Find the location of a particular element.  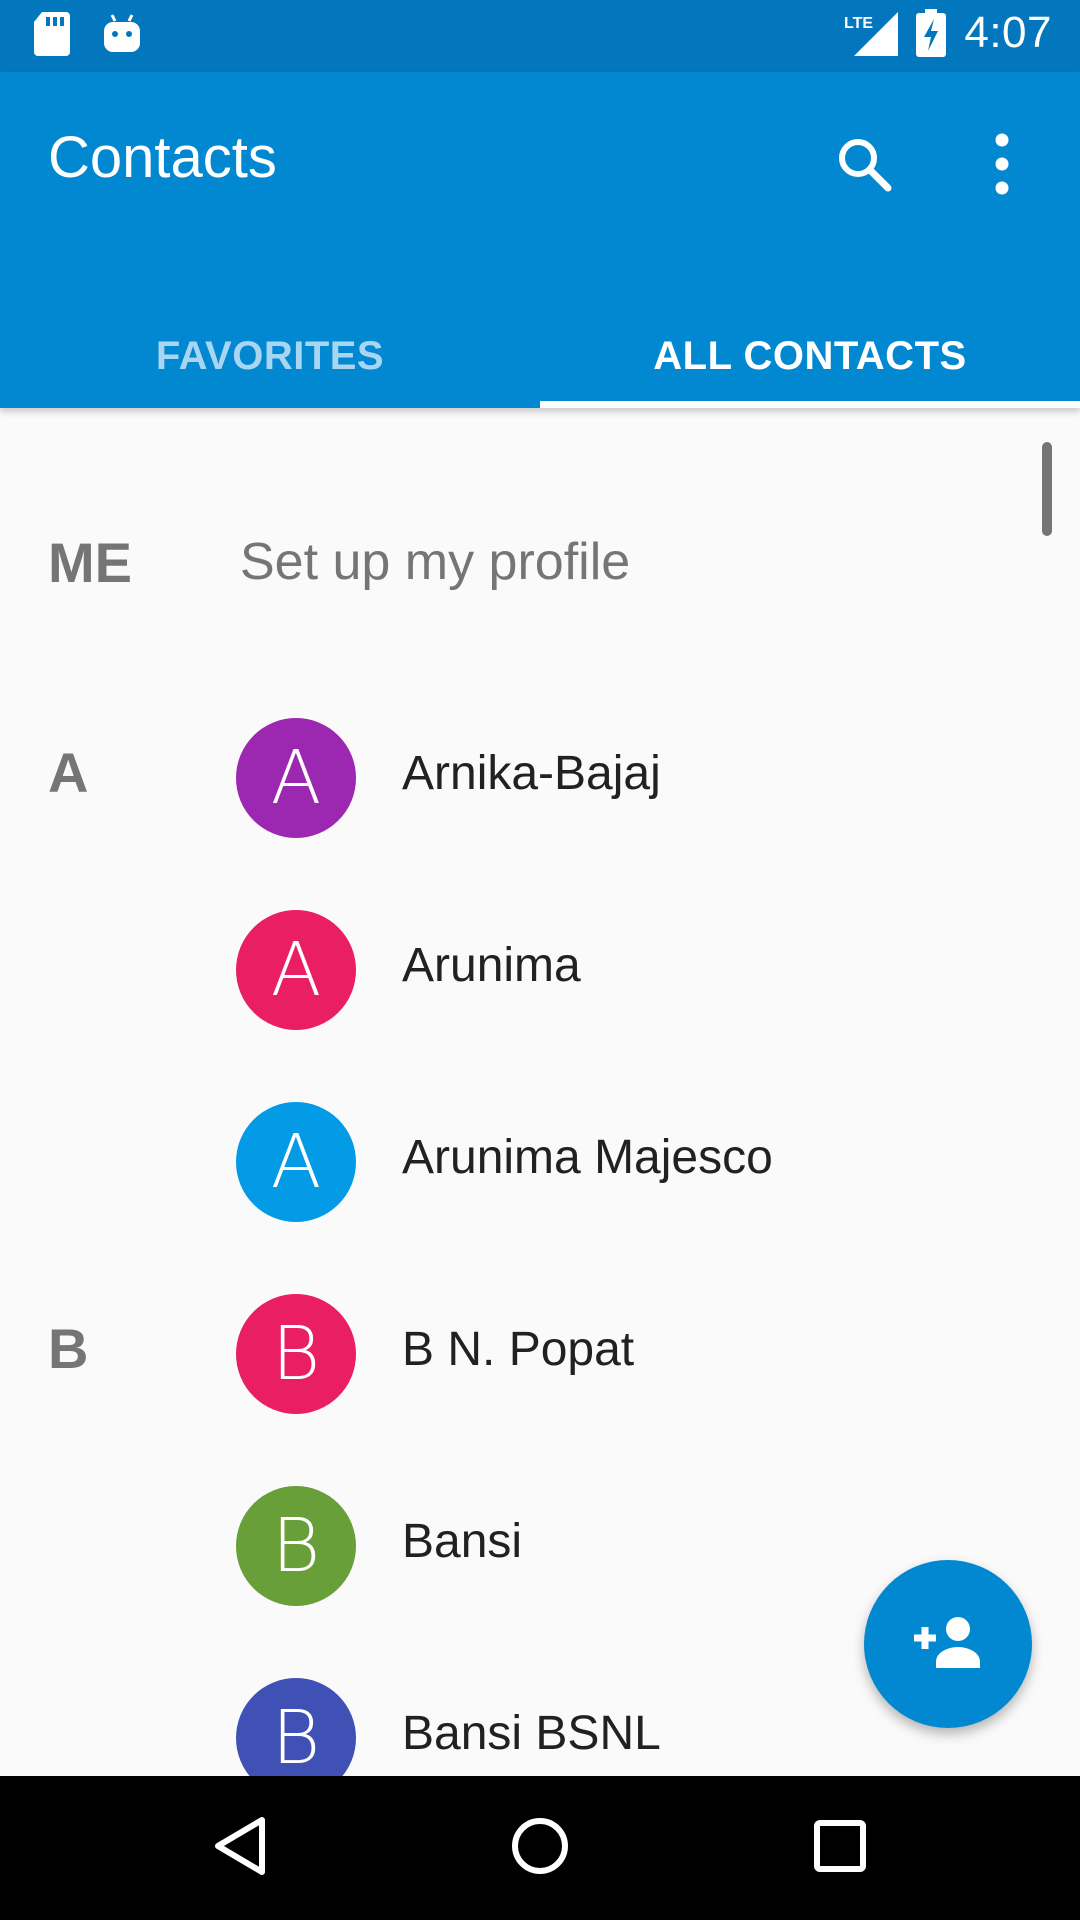

list-item: A Arunima is located at coordinates (540, 970).